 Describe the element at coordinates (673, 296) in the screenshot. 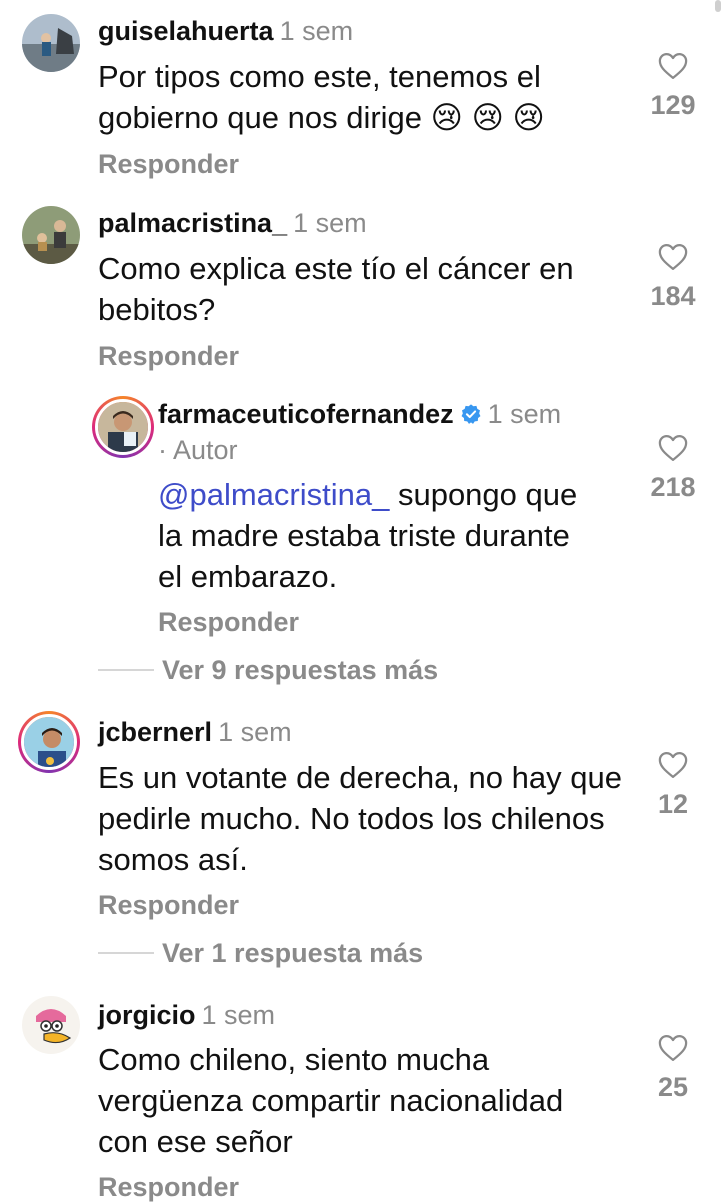

I see `like-count: 184` at that location.